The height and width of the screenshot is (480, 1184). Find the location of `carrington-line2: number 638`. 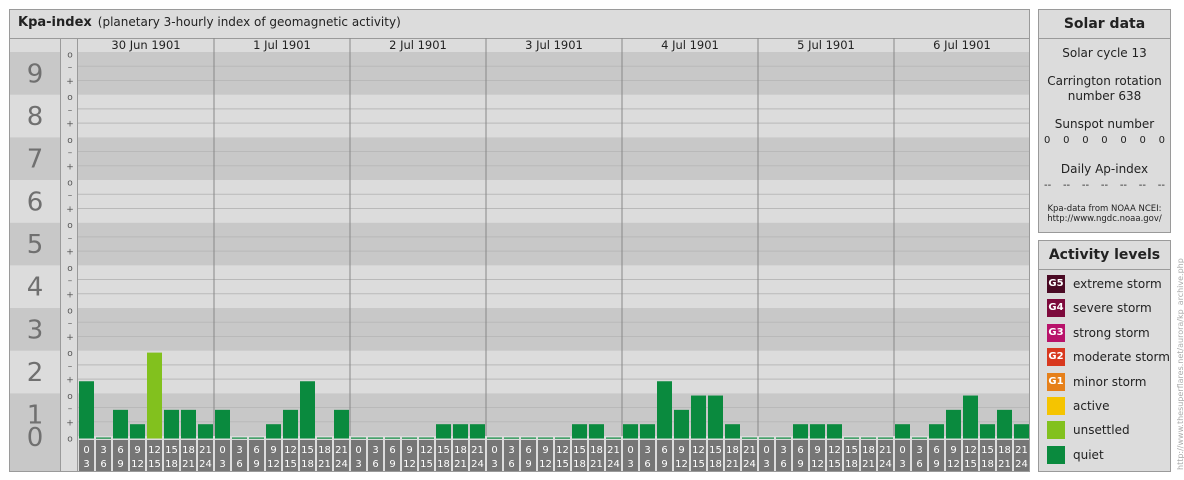

carrington-line2: number 638 is located at coordinates (1104, 96).